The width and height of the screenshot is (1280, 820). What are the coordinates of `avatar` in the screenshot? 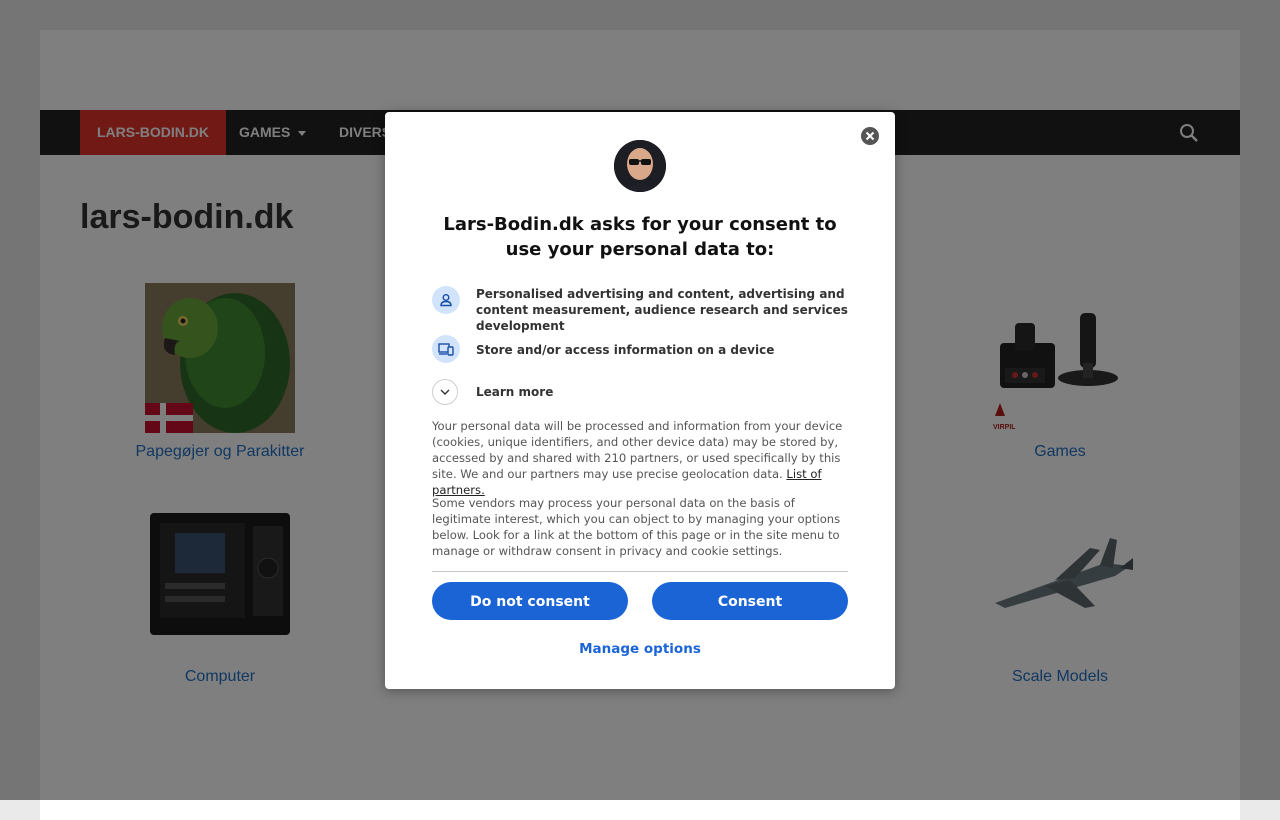 It's located at (640, 166).